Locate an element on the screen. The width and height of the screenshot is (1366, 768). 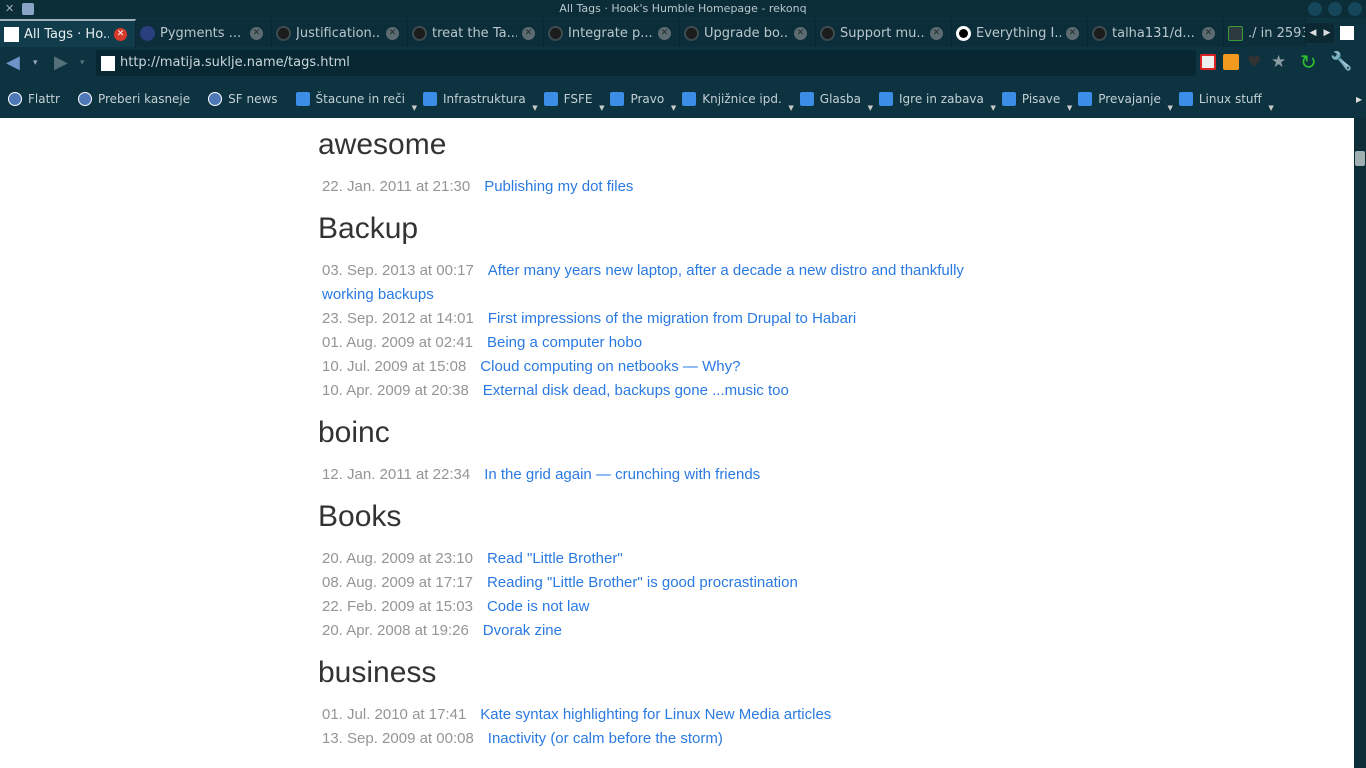
post-link: Being a computer hobo is located at coordinates (564, 342).